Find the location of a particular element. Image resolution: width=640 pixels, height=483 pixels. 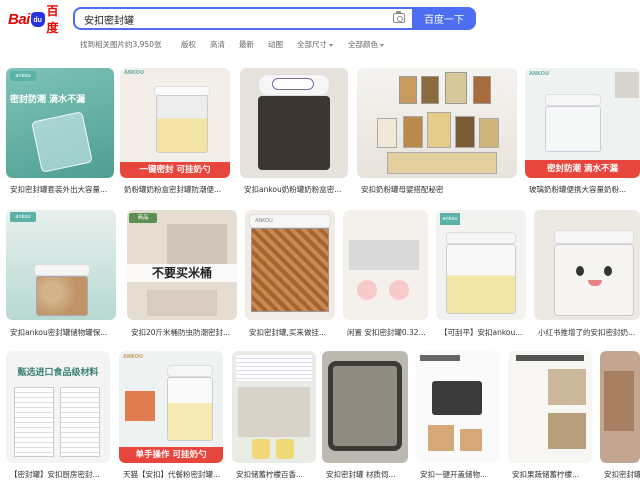

image-result: ANKOU 一键密封 可挂奶勺 is located at coordinates (175, 123).